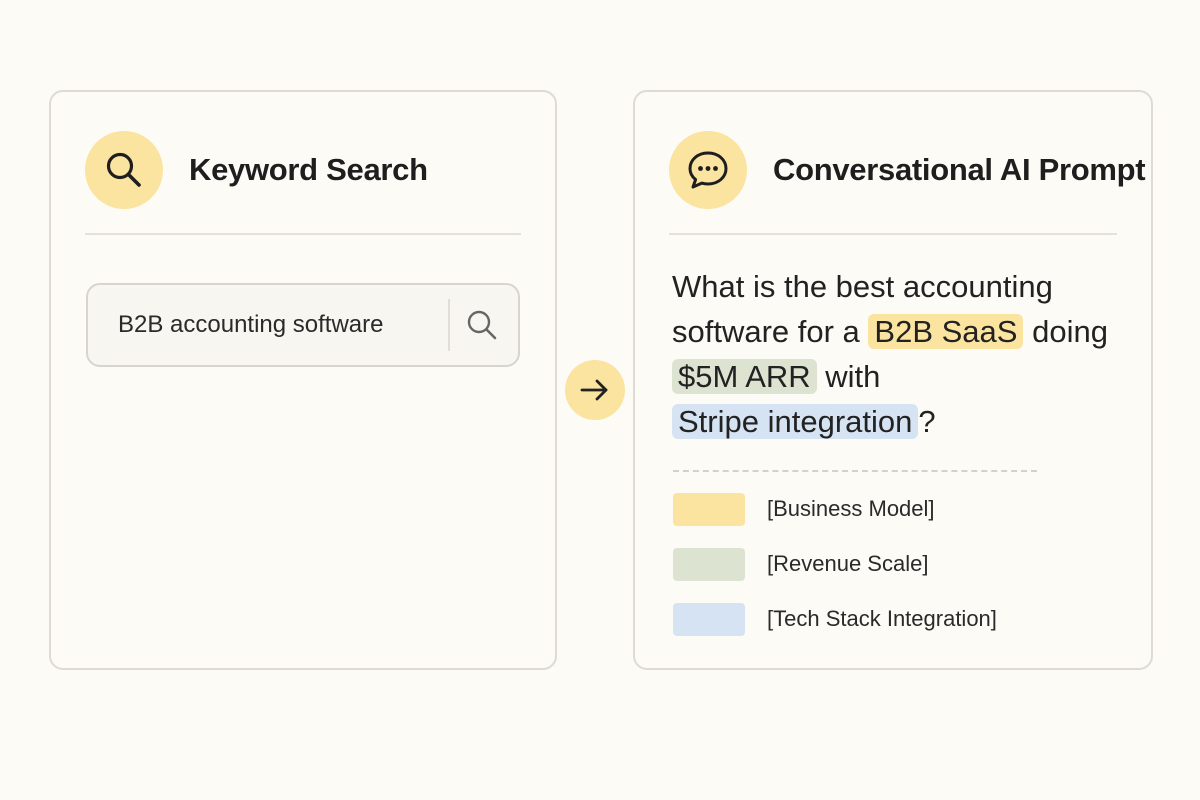 This screenshot has height=800, width=1200. I want to click on search-input: B2B accounting software, so click(303, 325).